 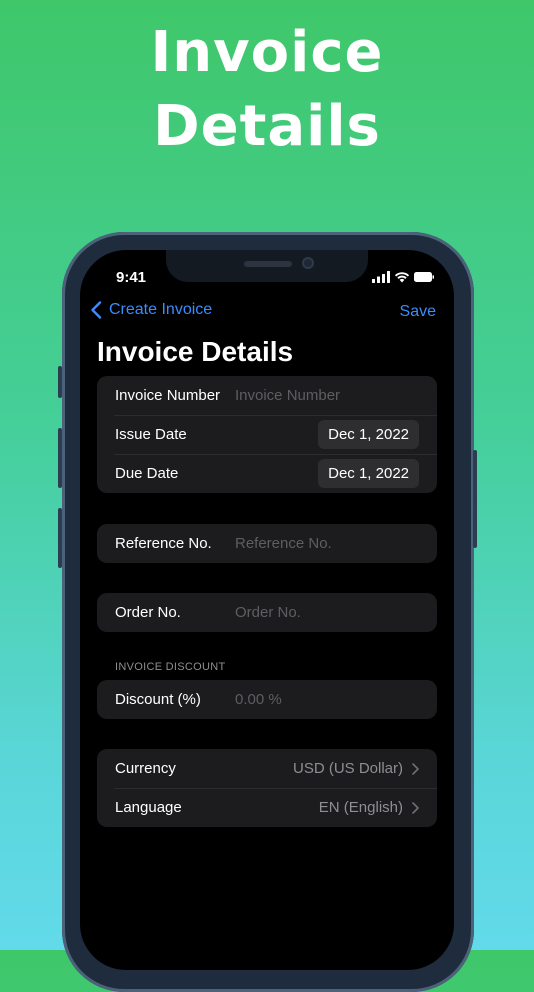 I want to click on headline-line-2: Details, so click(x=267, y=126).